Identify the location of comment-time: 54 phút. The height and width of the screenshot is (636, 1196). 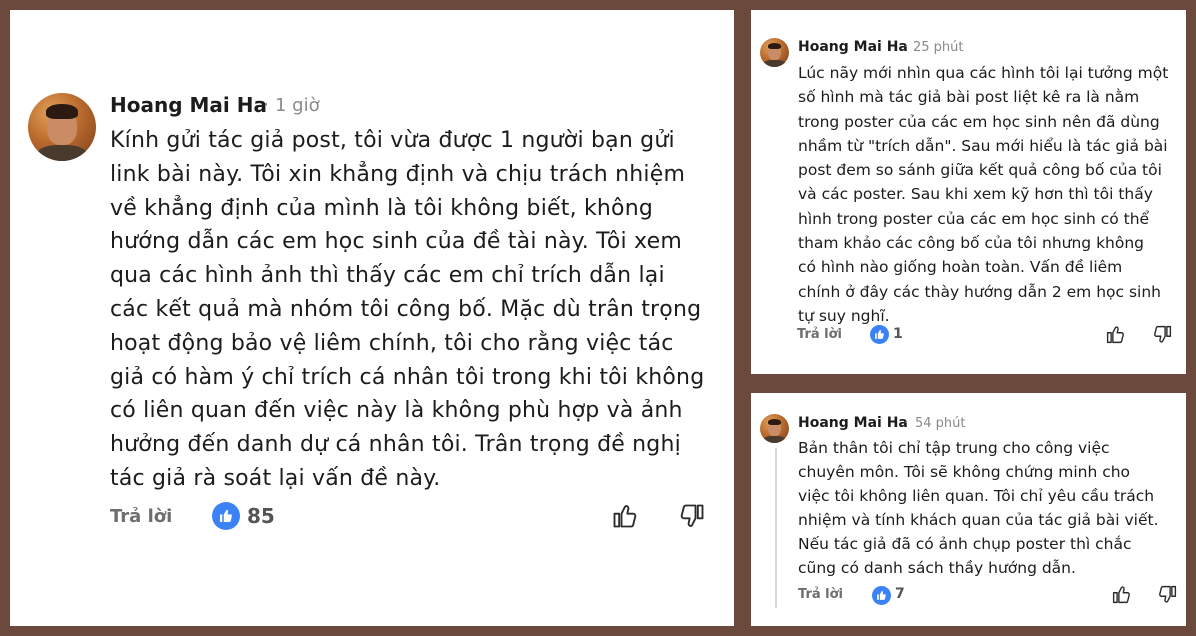
(940, 423).